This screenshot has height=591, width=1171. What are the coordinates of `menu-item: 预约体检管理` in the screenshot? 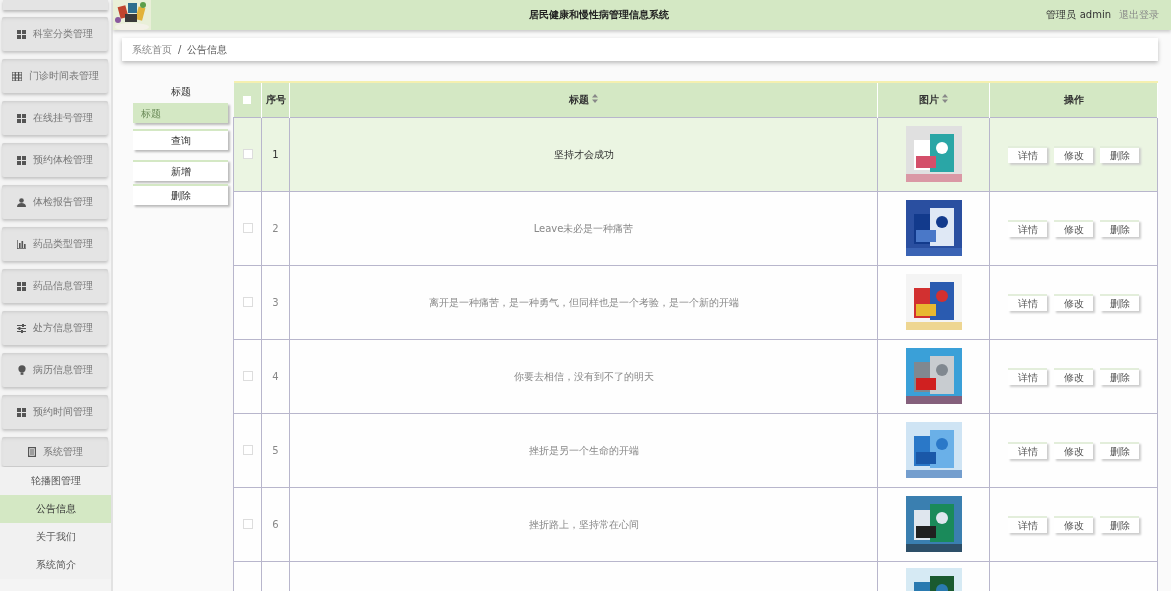 It's located at (55, 160).